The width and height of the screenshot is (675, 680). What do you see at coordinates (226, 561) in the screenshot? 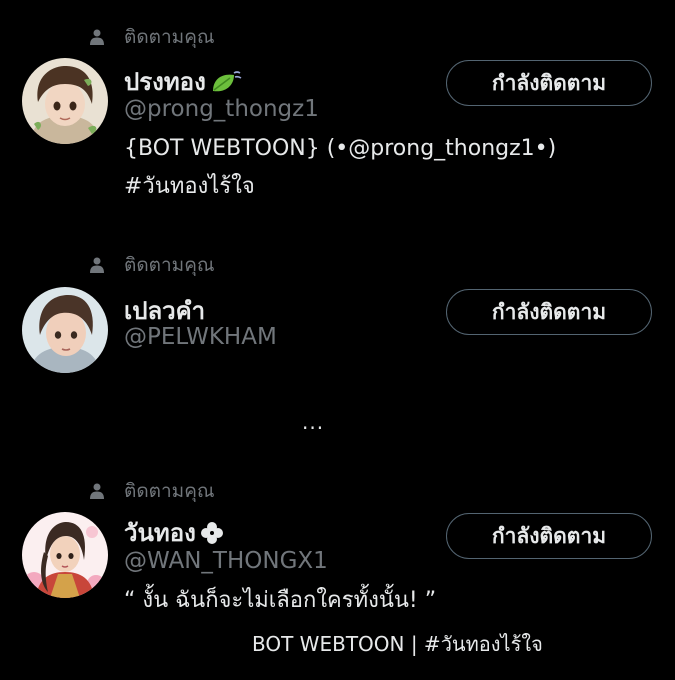
I see `user-handle: @WAN_THONGX1` at bounding box center [226, 561].